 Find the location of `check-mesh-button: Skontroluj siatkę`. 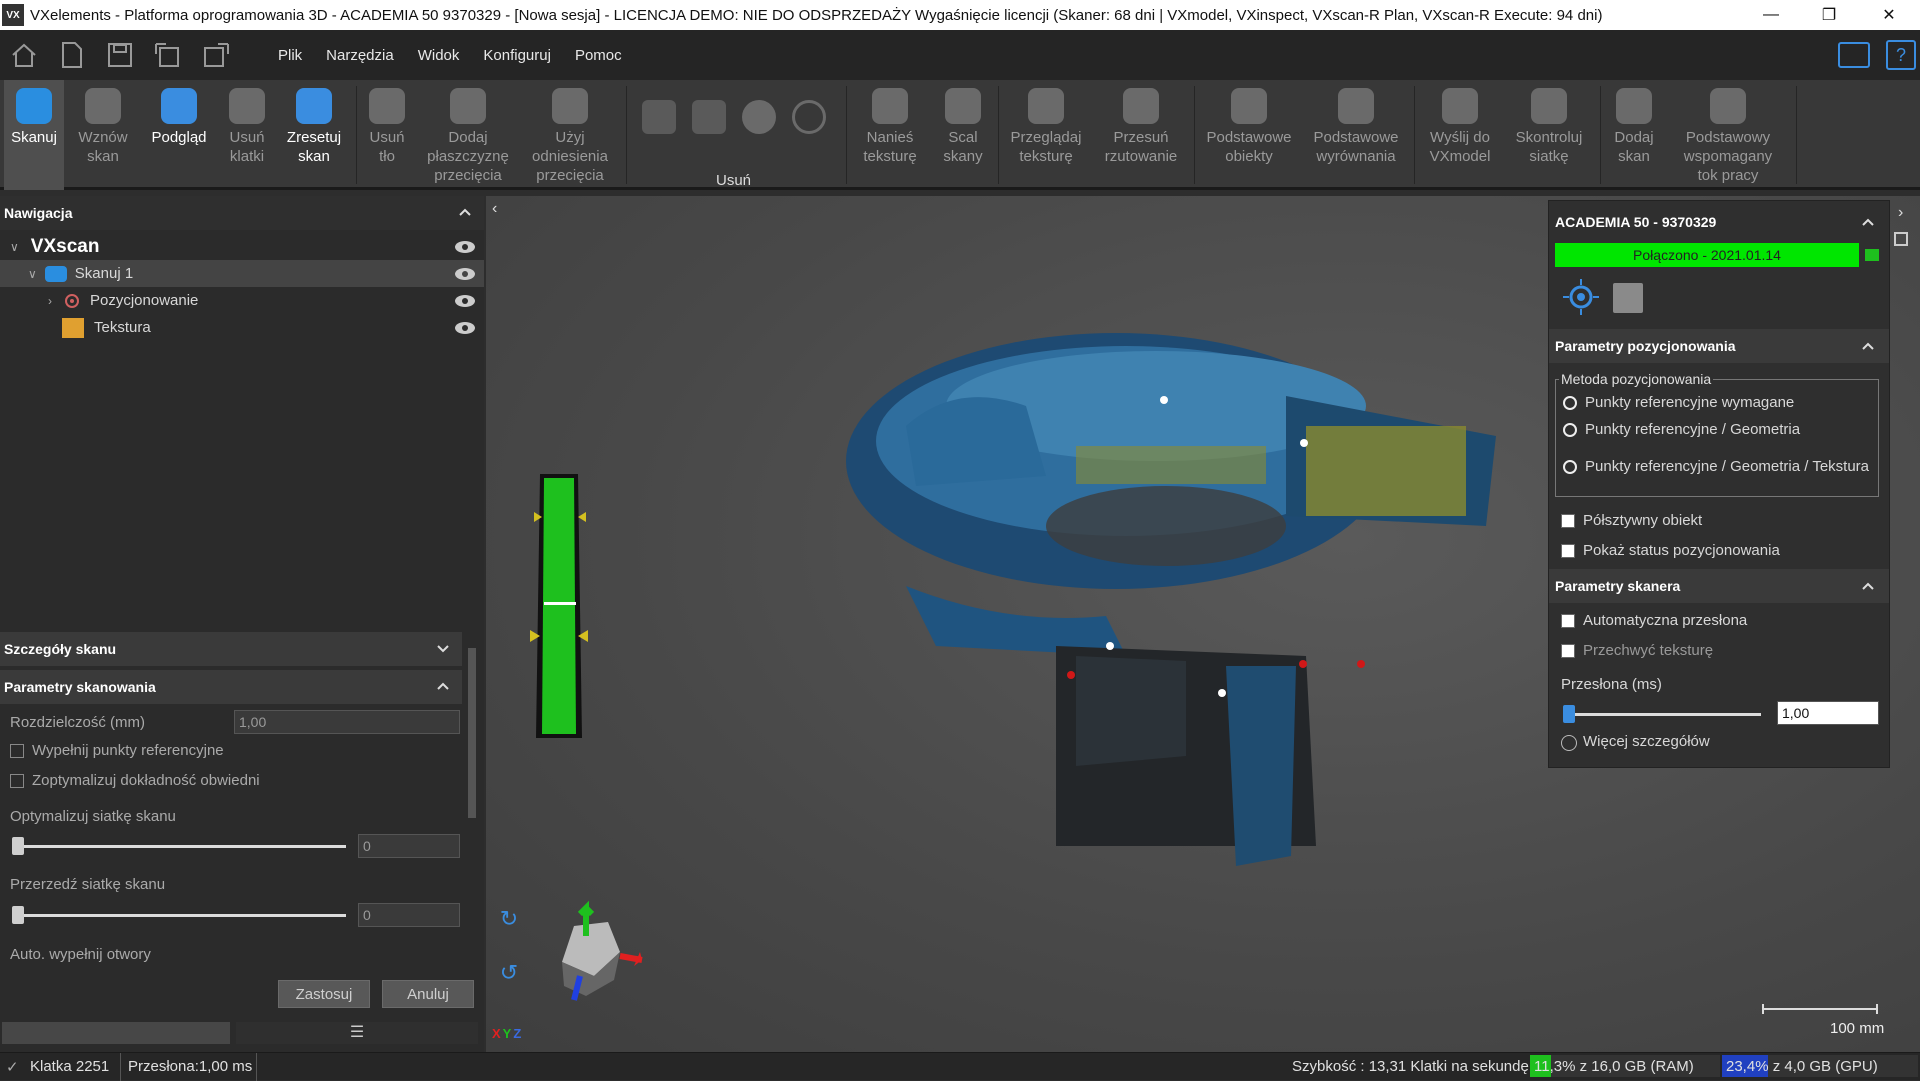

check-mesh-button: Skontroluj siatkę is located at coordinates (1549, 135).